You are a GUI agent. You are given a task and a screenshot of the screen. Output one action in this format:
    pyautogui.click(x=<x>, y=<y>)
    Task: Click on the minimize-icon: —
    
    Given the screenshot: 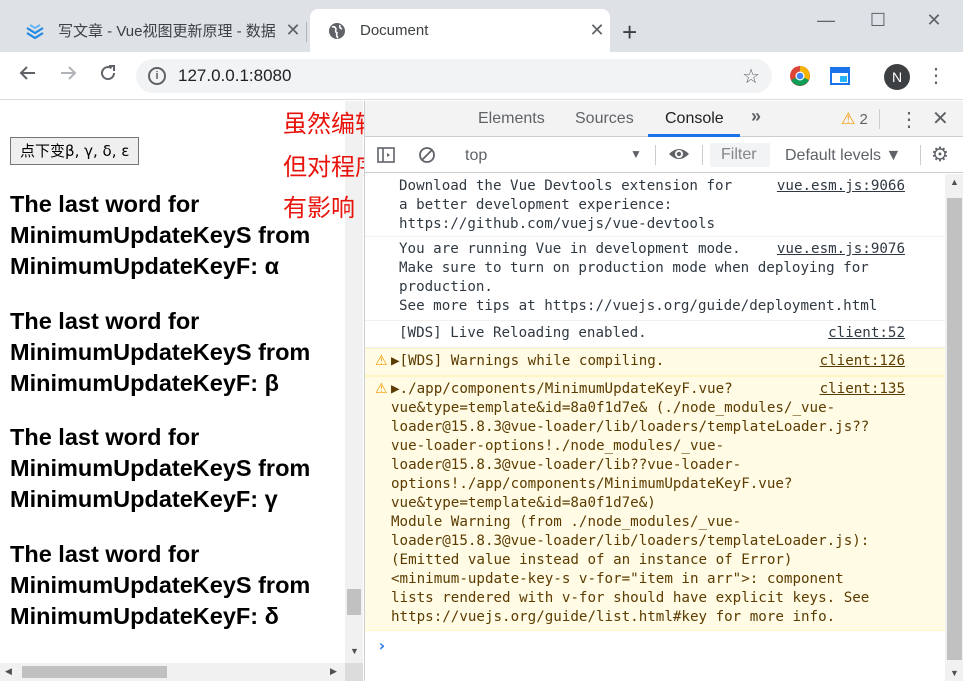 What is the action you would take?
    pyautogui.click(x=826, y=20)
    